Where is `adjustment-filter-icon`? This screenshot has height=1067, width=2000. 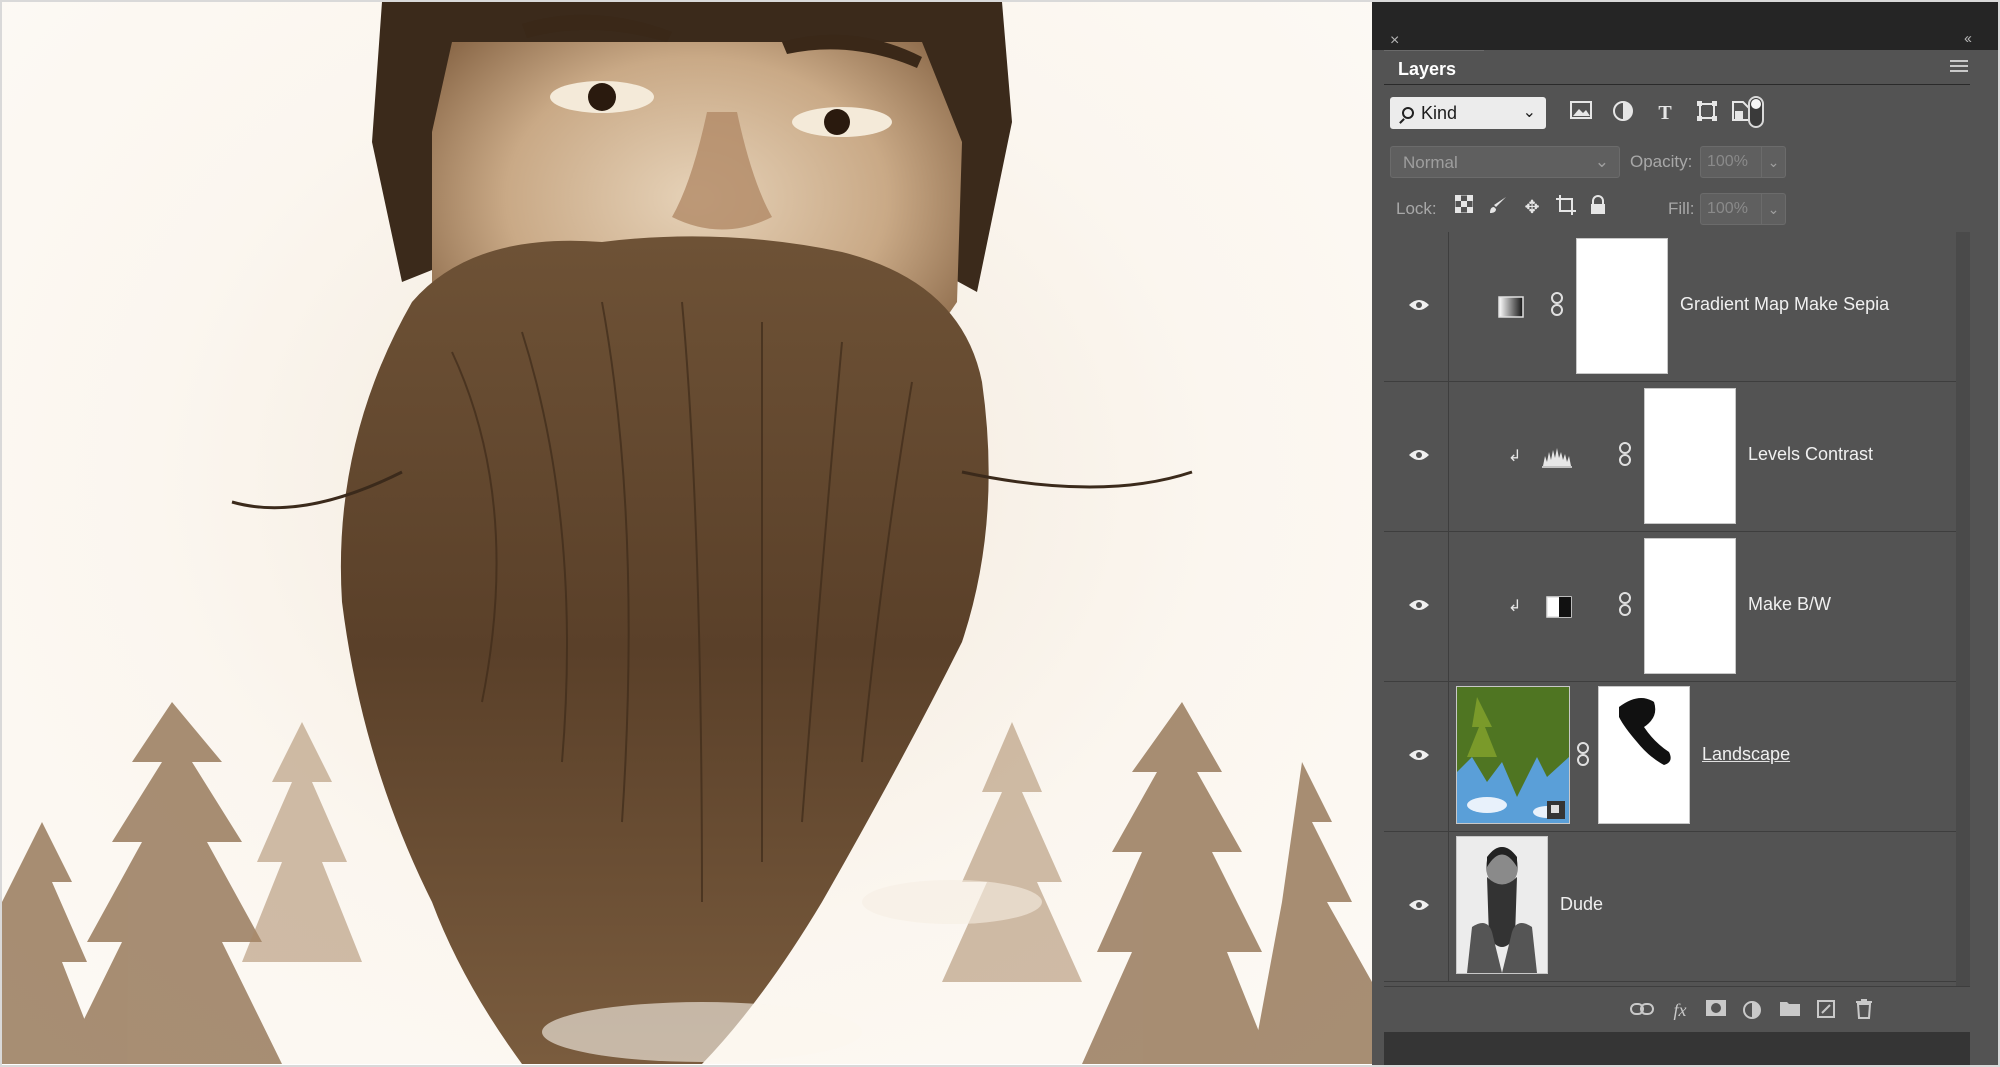 adjustment-filter-icon is located at coordinates (1623, 113).